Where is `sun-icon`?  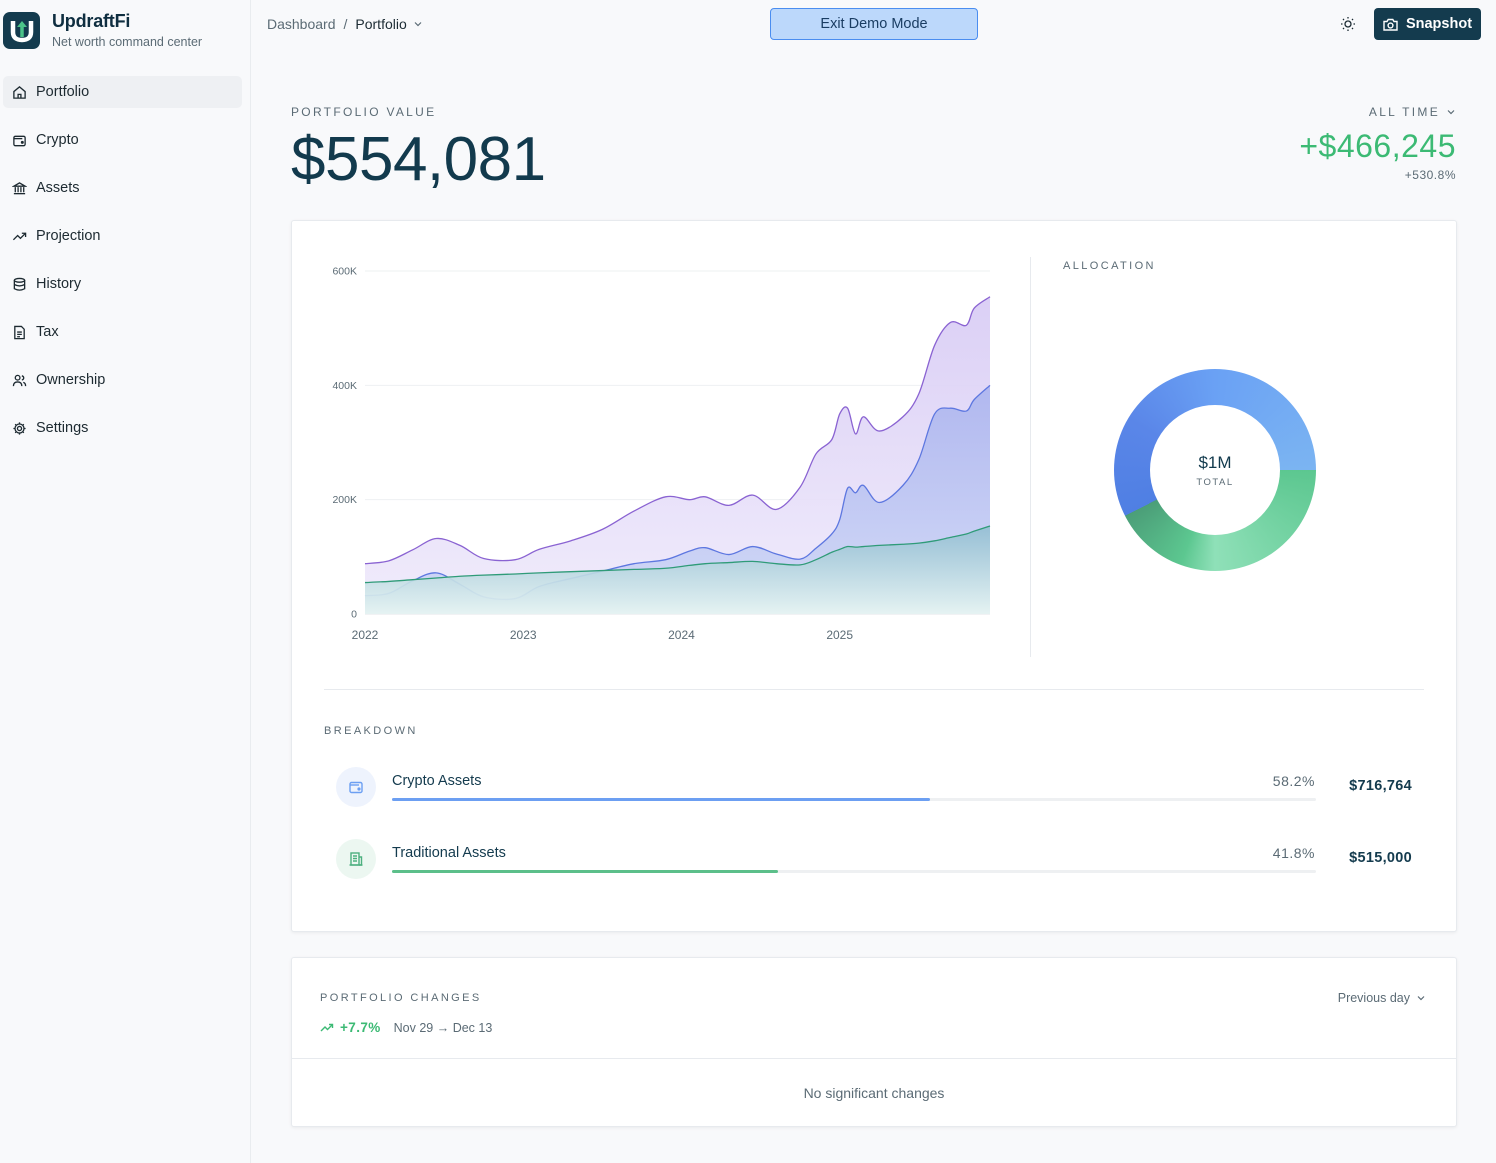
sun-icon is located at coordinates (1348, 24).